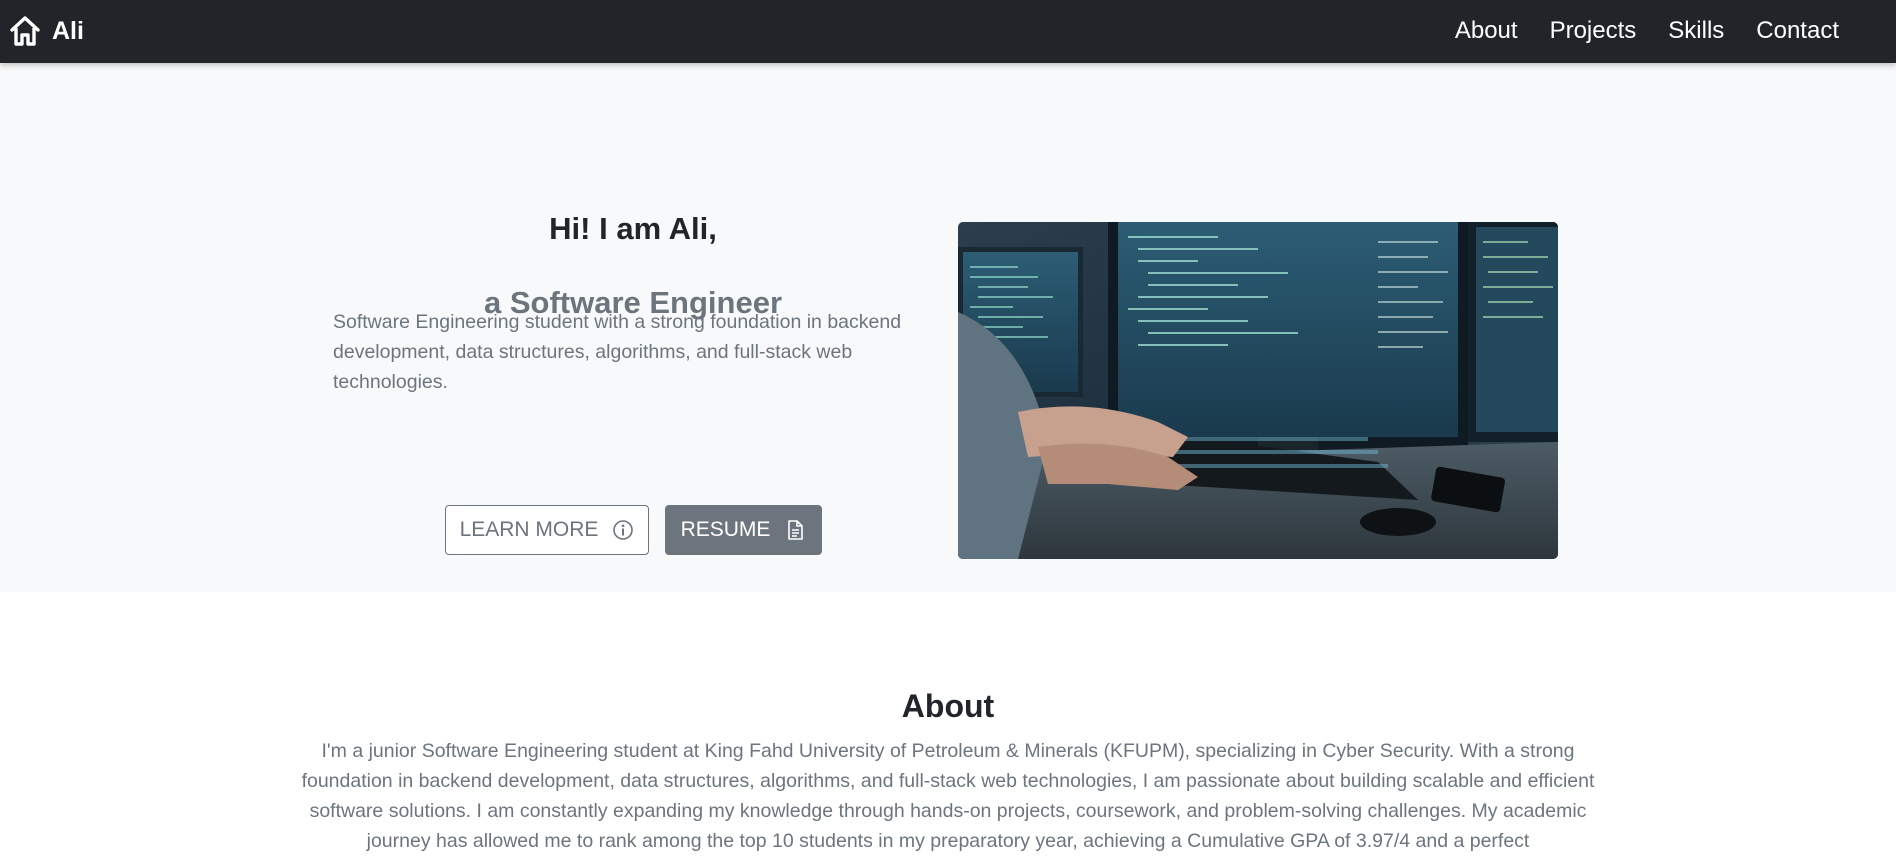 Image resolution: width=1896 pixels, height=856 pixels. What do you see at coordinates (633, 228) in the screenshot?
I see `hero-title: Hi! I am Ali,` at bounding box center [633, 228].